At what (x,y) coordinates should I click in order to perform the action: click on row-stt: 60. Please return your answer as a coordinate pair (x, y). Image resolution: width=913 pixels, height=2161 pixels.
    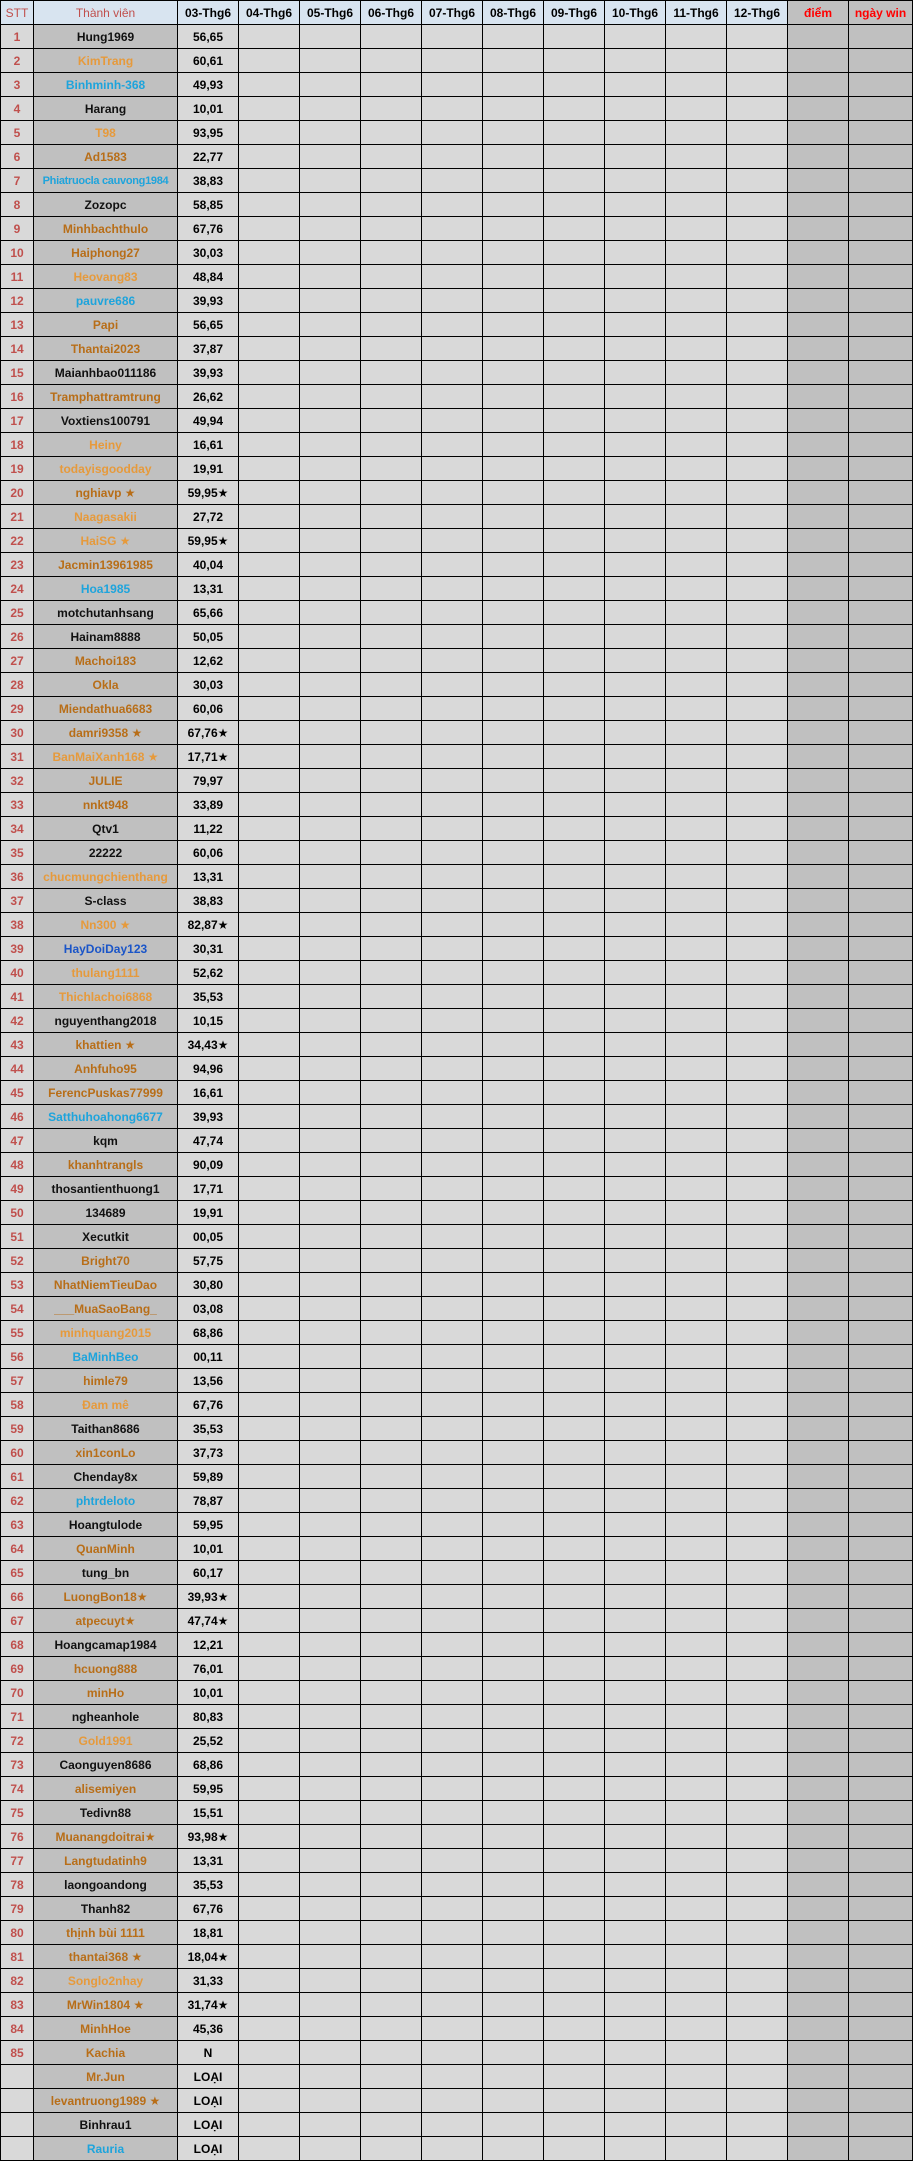
    Looking at the image, I should click on (17, 1452).